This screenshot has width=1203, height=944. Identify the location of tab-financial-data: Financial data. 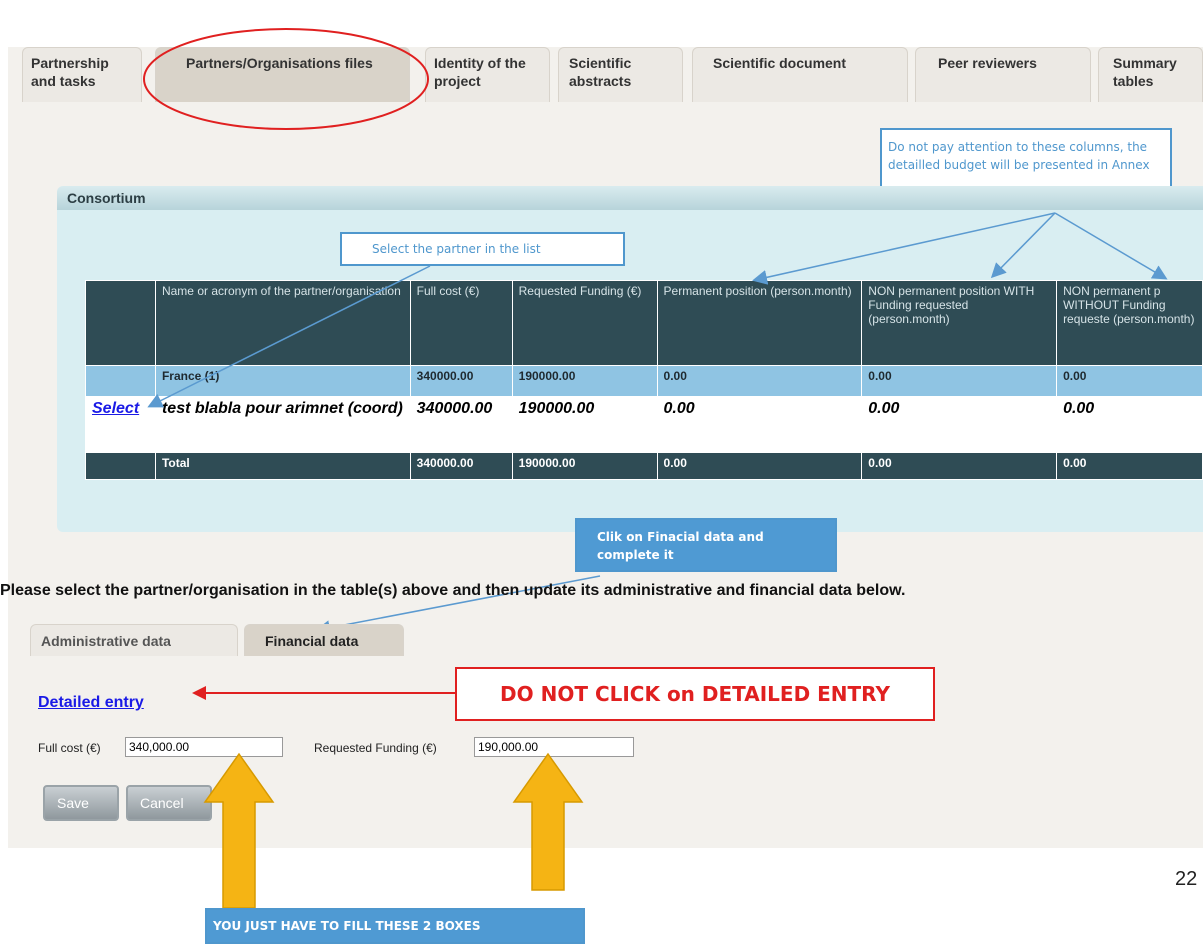
(324, 640).